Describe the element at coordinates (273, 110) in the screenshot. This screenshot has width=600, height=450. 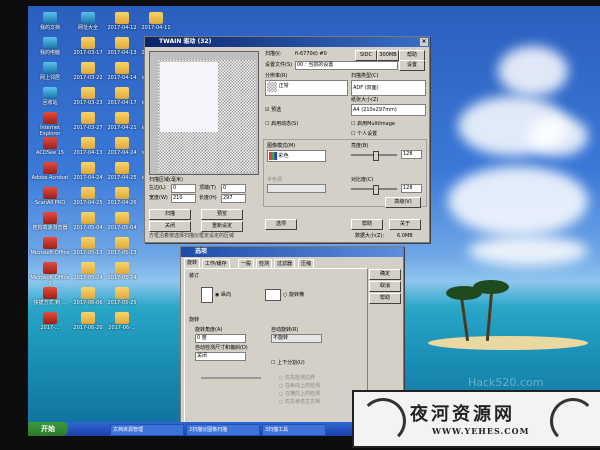
I see `chk-detect: ☑ 预选` at that location.